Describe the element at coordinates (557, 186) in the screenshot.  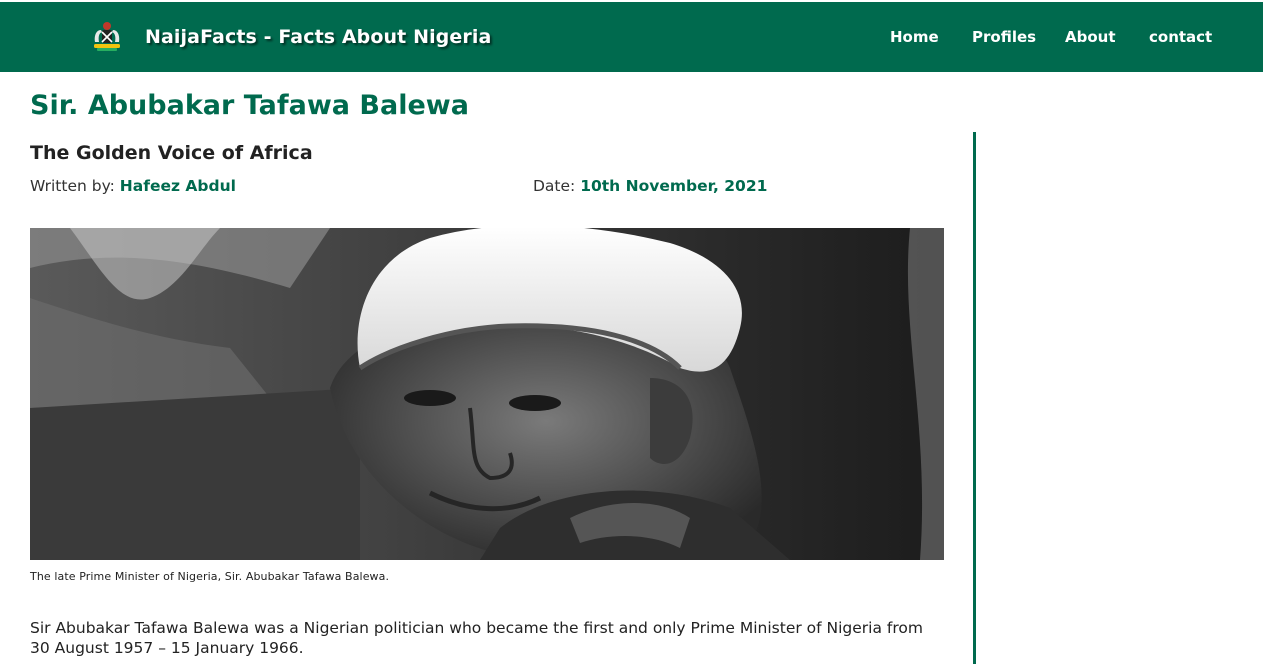
I see `date-label: Date:` at that location.